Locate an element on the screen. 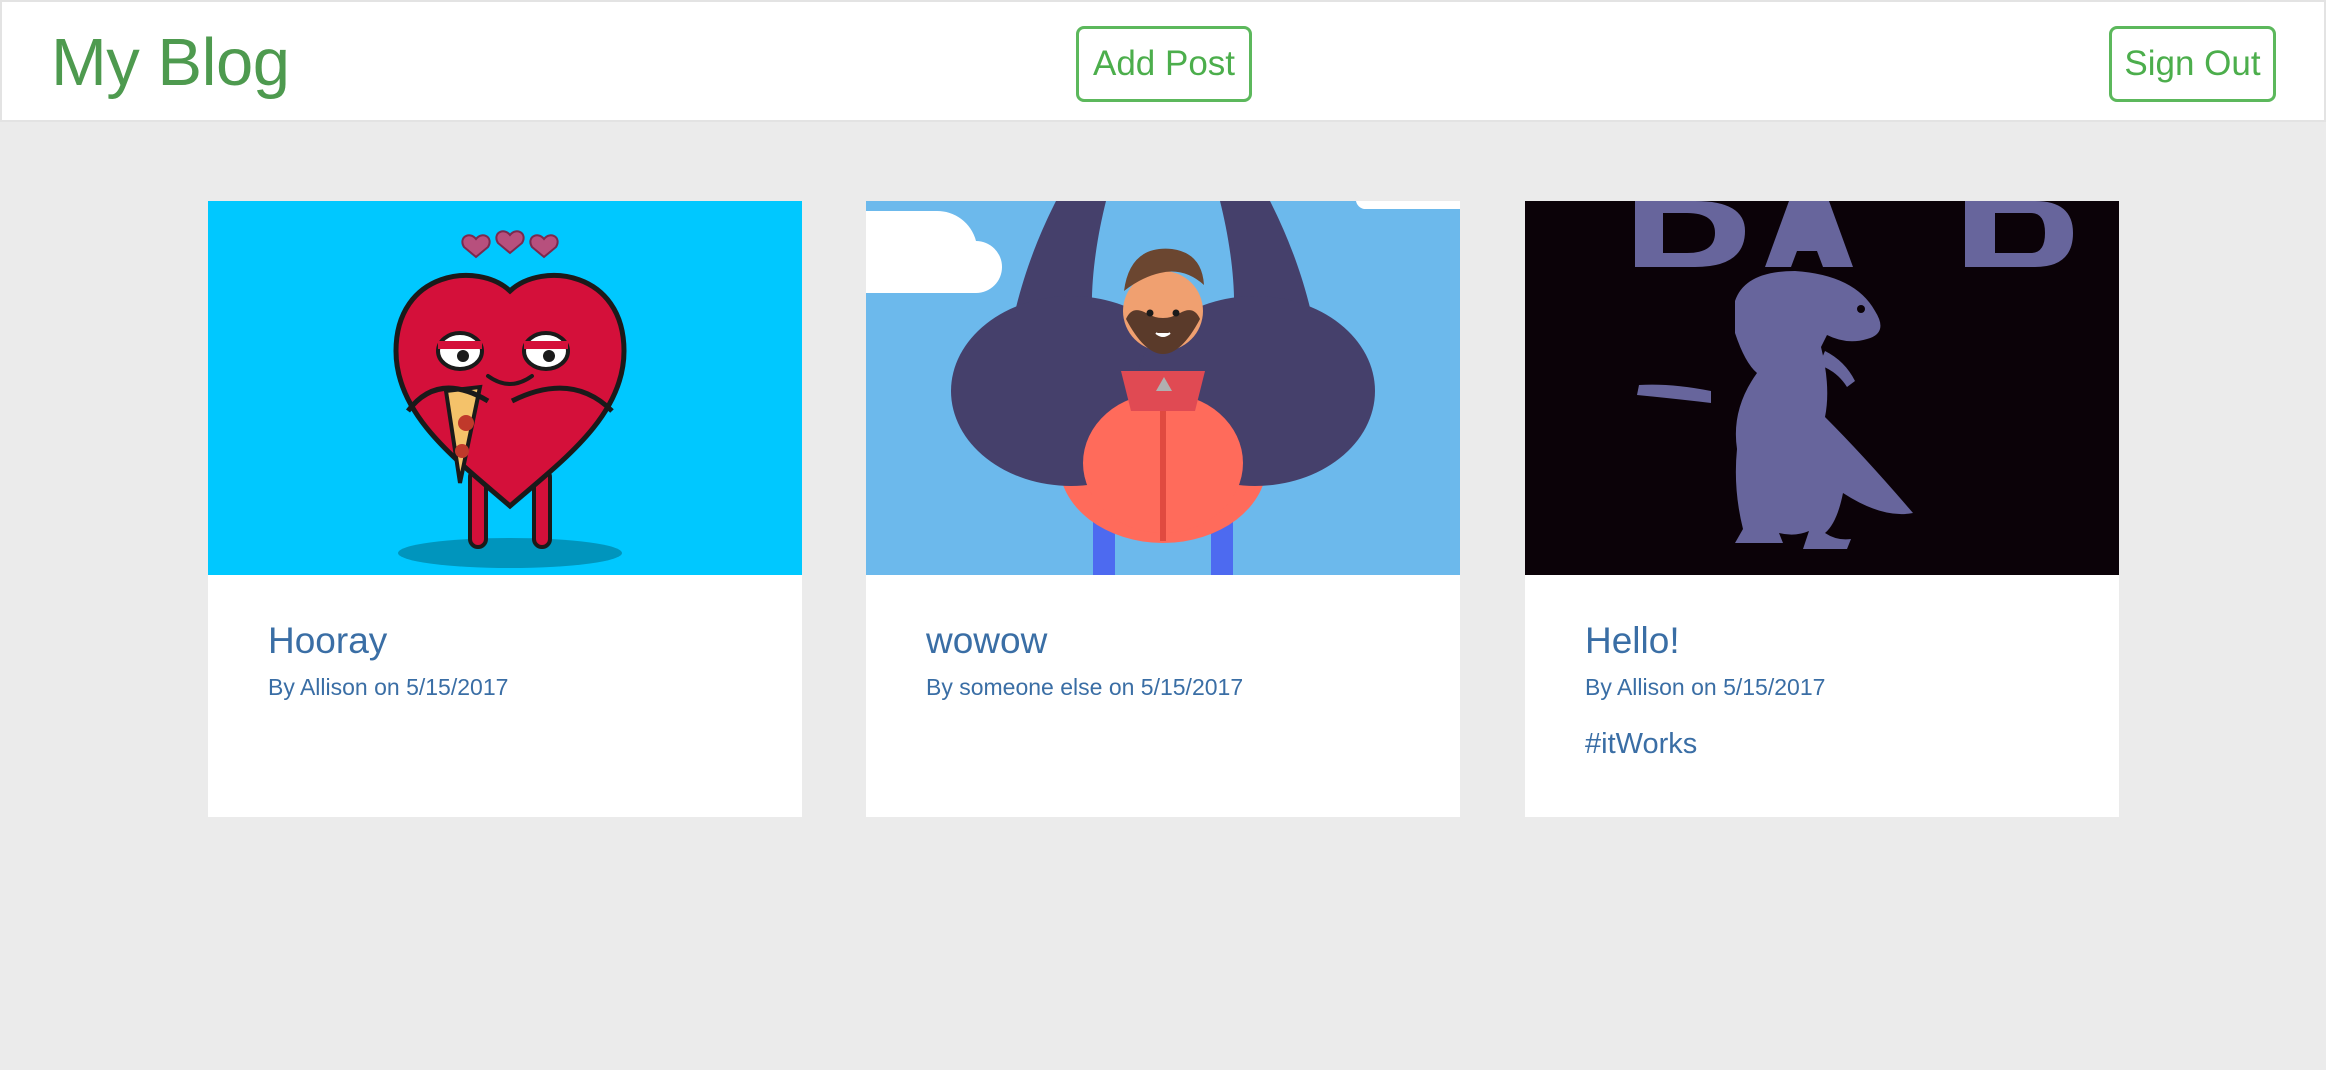 This screenshot has height=1070, width=2326. post-byline: By someone else on 5/15/2017 is located at coordinates (1085, 687).